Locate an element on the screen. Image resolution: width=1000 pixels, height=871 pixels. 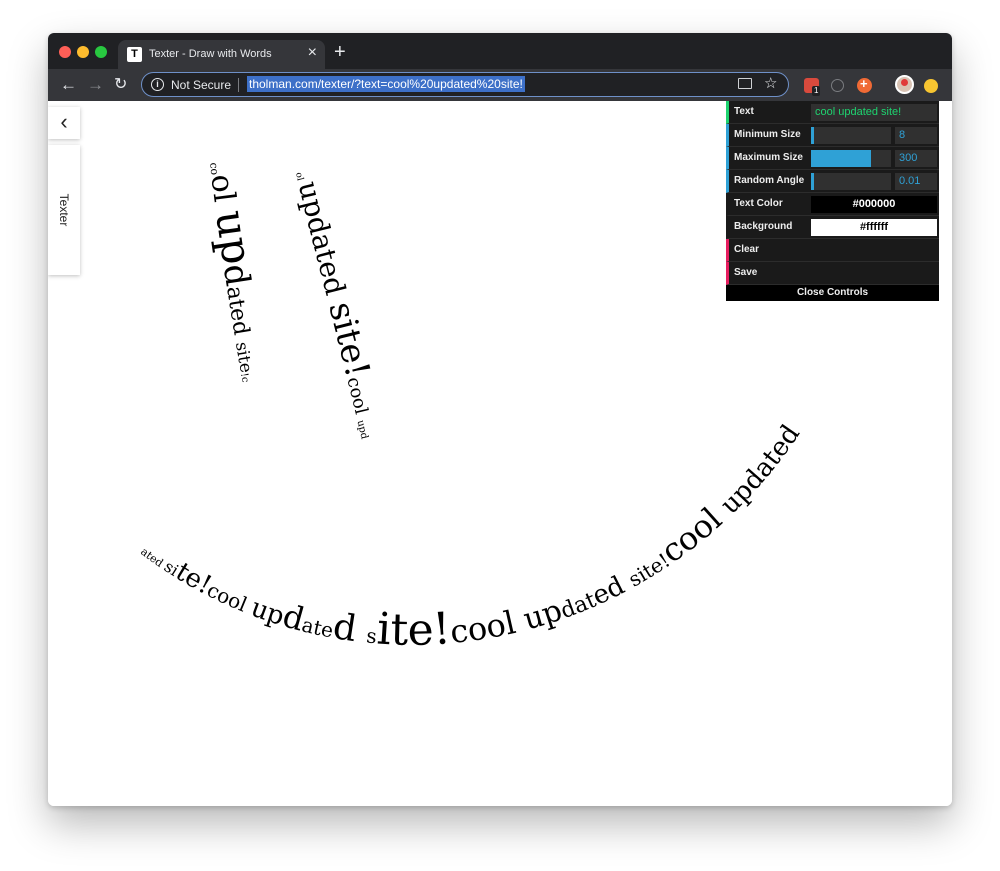
minimum-size-slider is located at coordinates (851, 135).